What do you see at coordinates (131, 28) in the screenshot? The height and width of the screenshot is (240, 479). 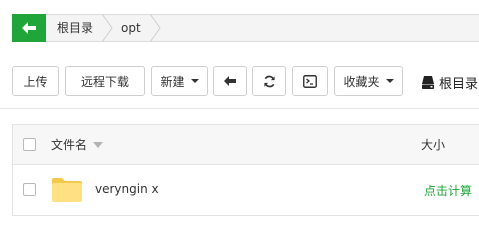 I see `breadcrumb-item-opt: opt` at bounding box center [131, 28].